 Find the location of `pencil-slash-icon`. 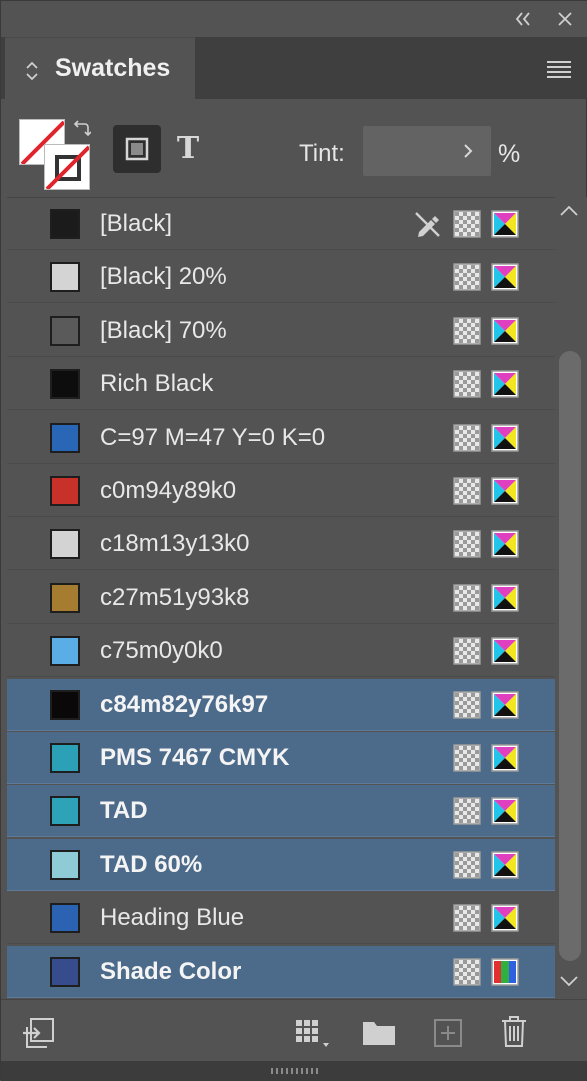

pencil-slash-icon is located at coordinates (427, 224).